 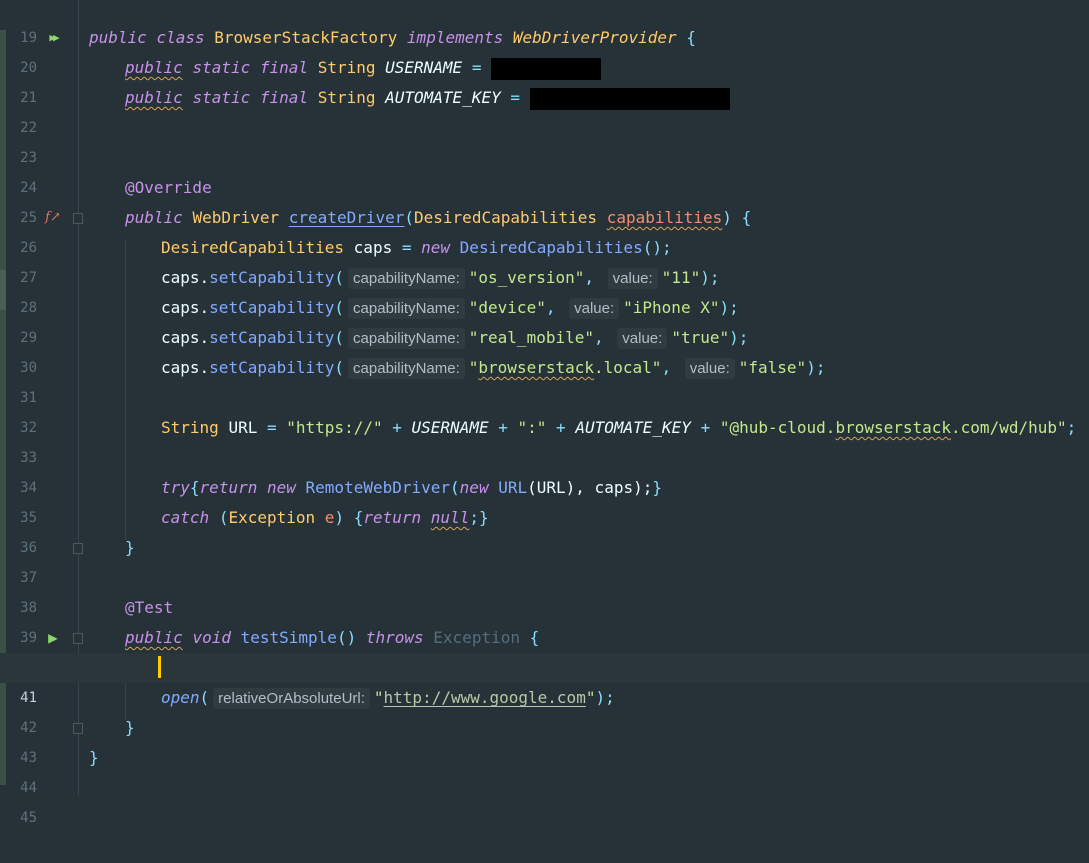 What do you see at coordinates (544, 199) in the screenshot?
I see `code-line: 25 @Override` at bounding box center [544, 199].